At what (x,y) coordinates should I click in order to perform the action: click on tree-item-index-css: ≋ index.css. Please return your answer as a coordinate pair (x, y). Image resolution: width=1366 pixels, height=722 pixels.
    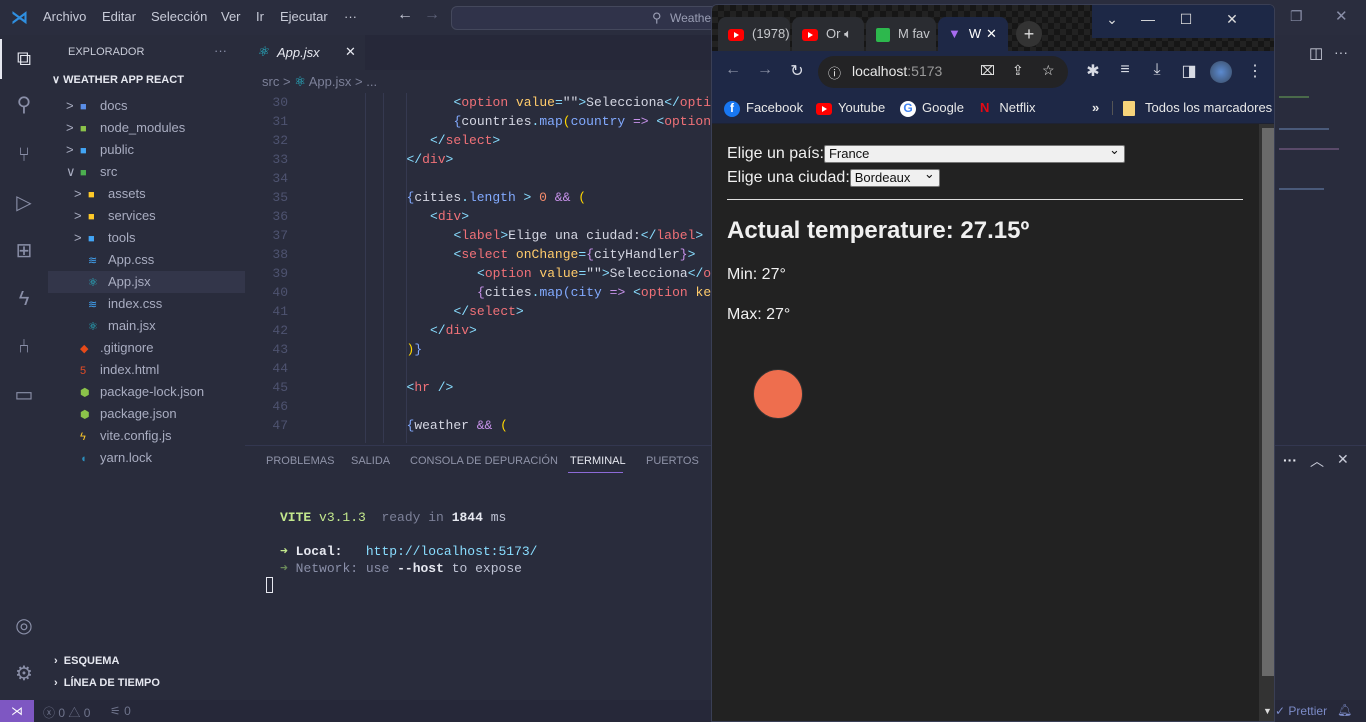
    Looking at the image, I should click on (146, 304).